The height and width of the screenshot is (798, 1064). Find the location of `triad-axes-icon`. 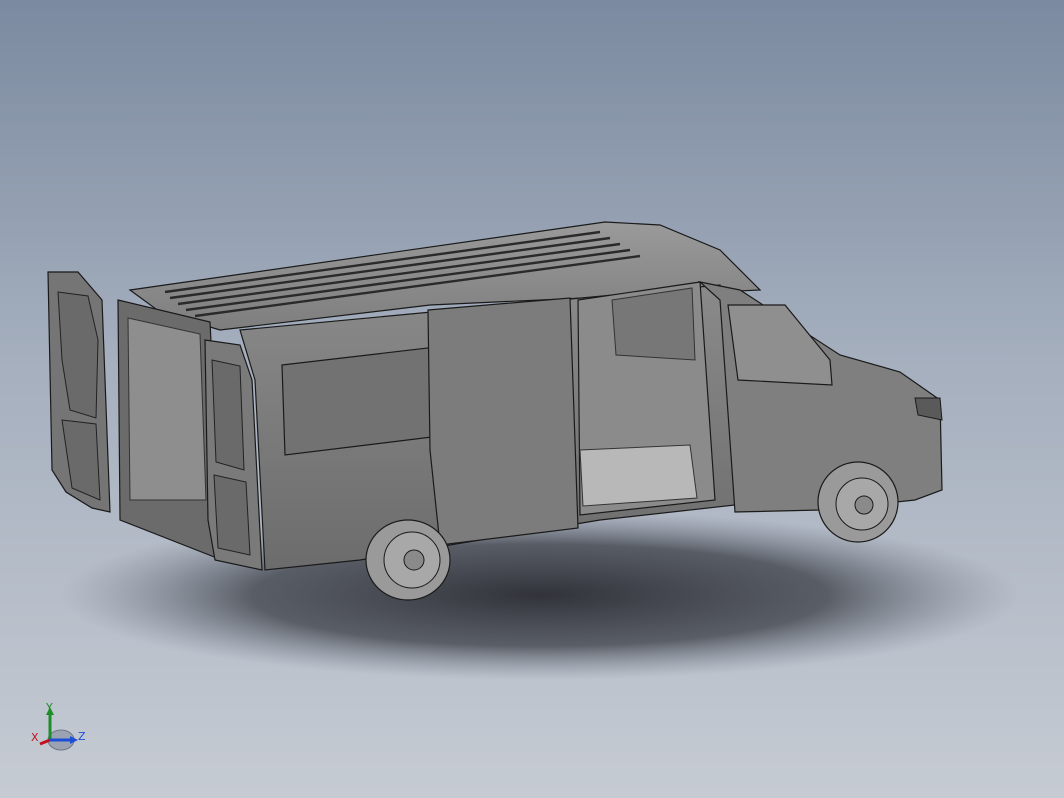

triad-axes-icon is located at coordinates (58, 729).